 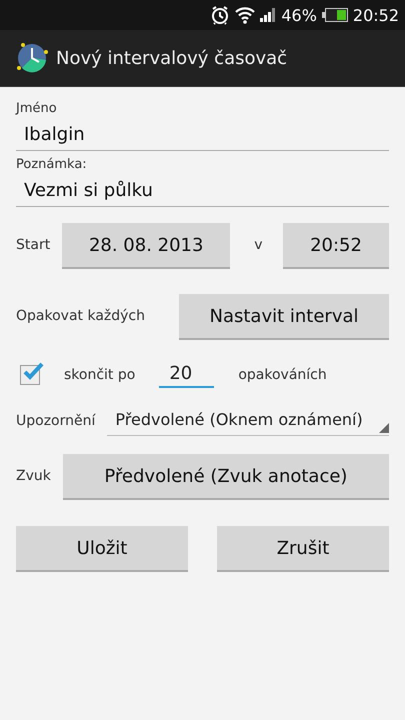 What do you see at coordinates (202, 137) in the screenshot?
I see `name-field: Ibalgin` at bounding box center [202, 137].